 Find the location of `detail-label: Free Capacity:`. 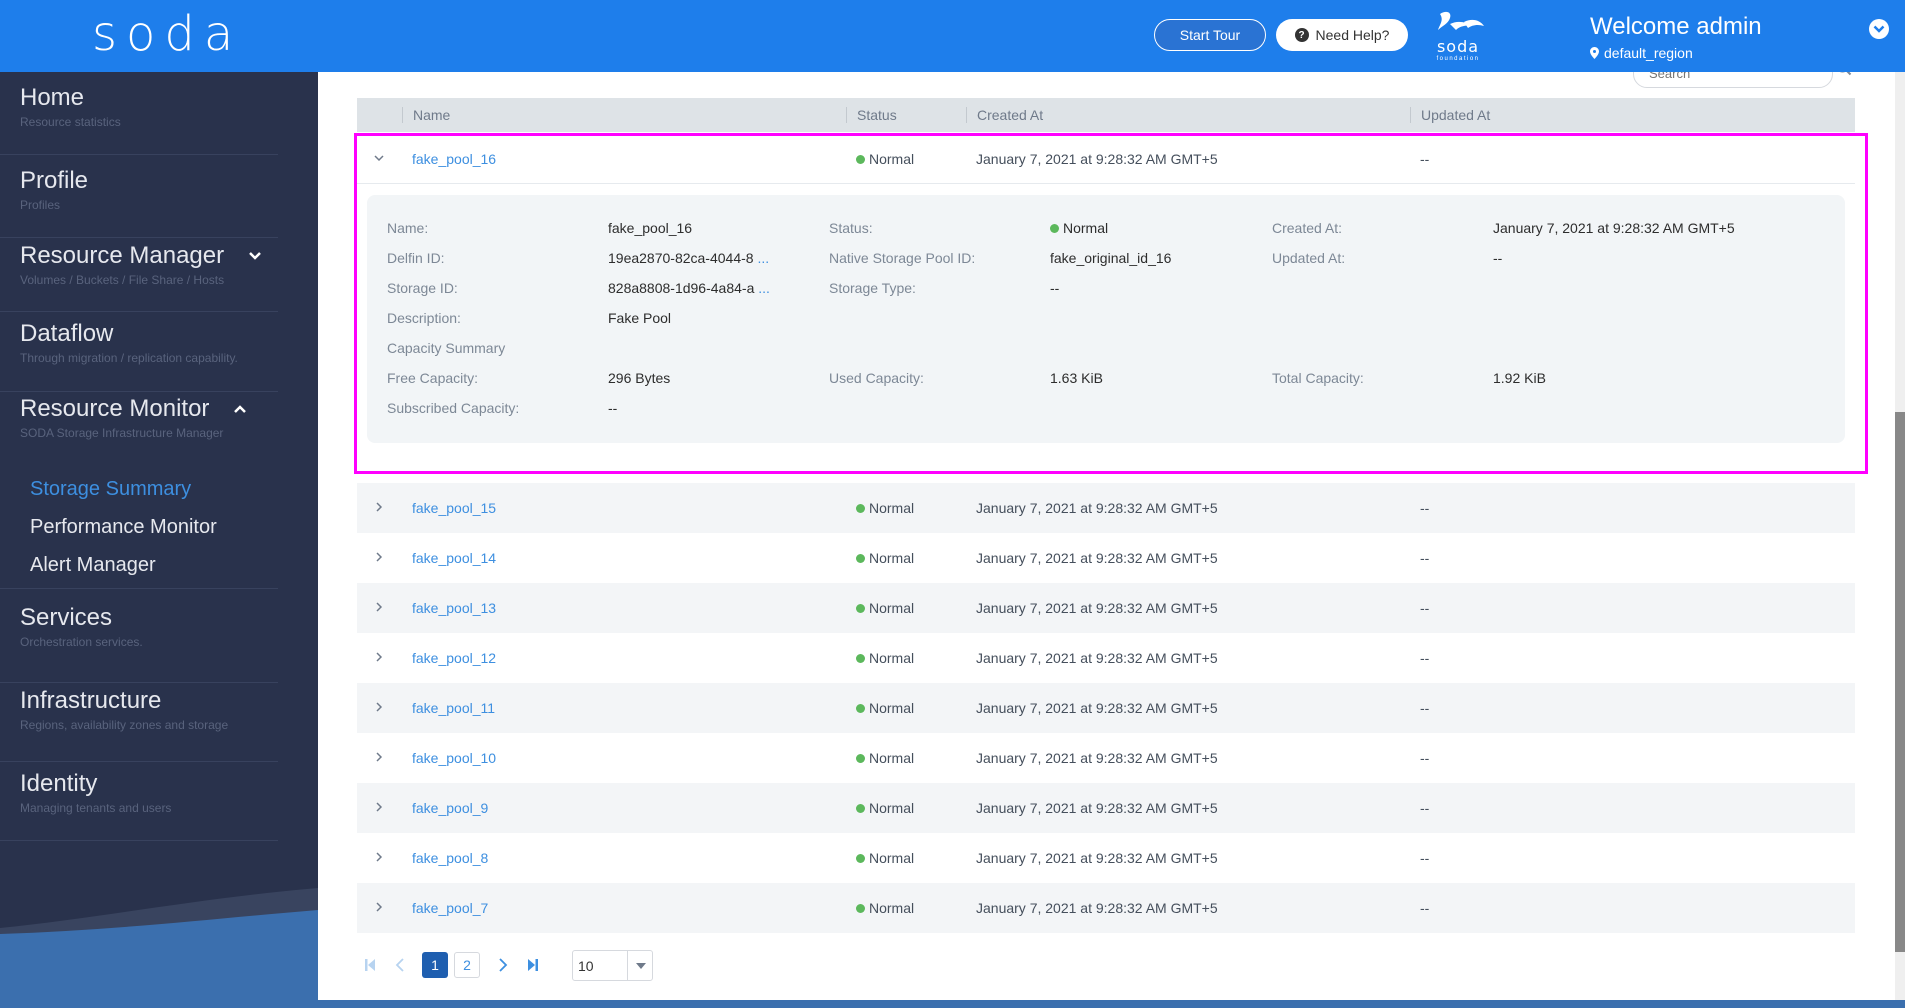

detail-label: Free Capacity: is located at coordinates (433, 378).